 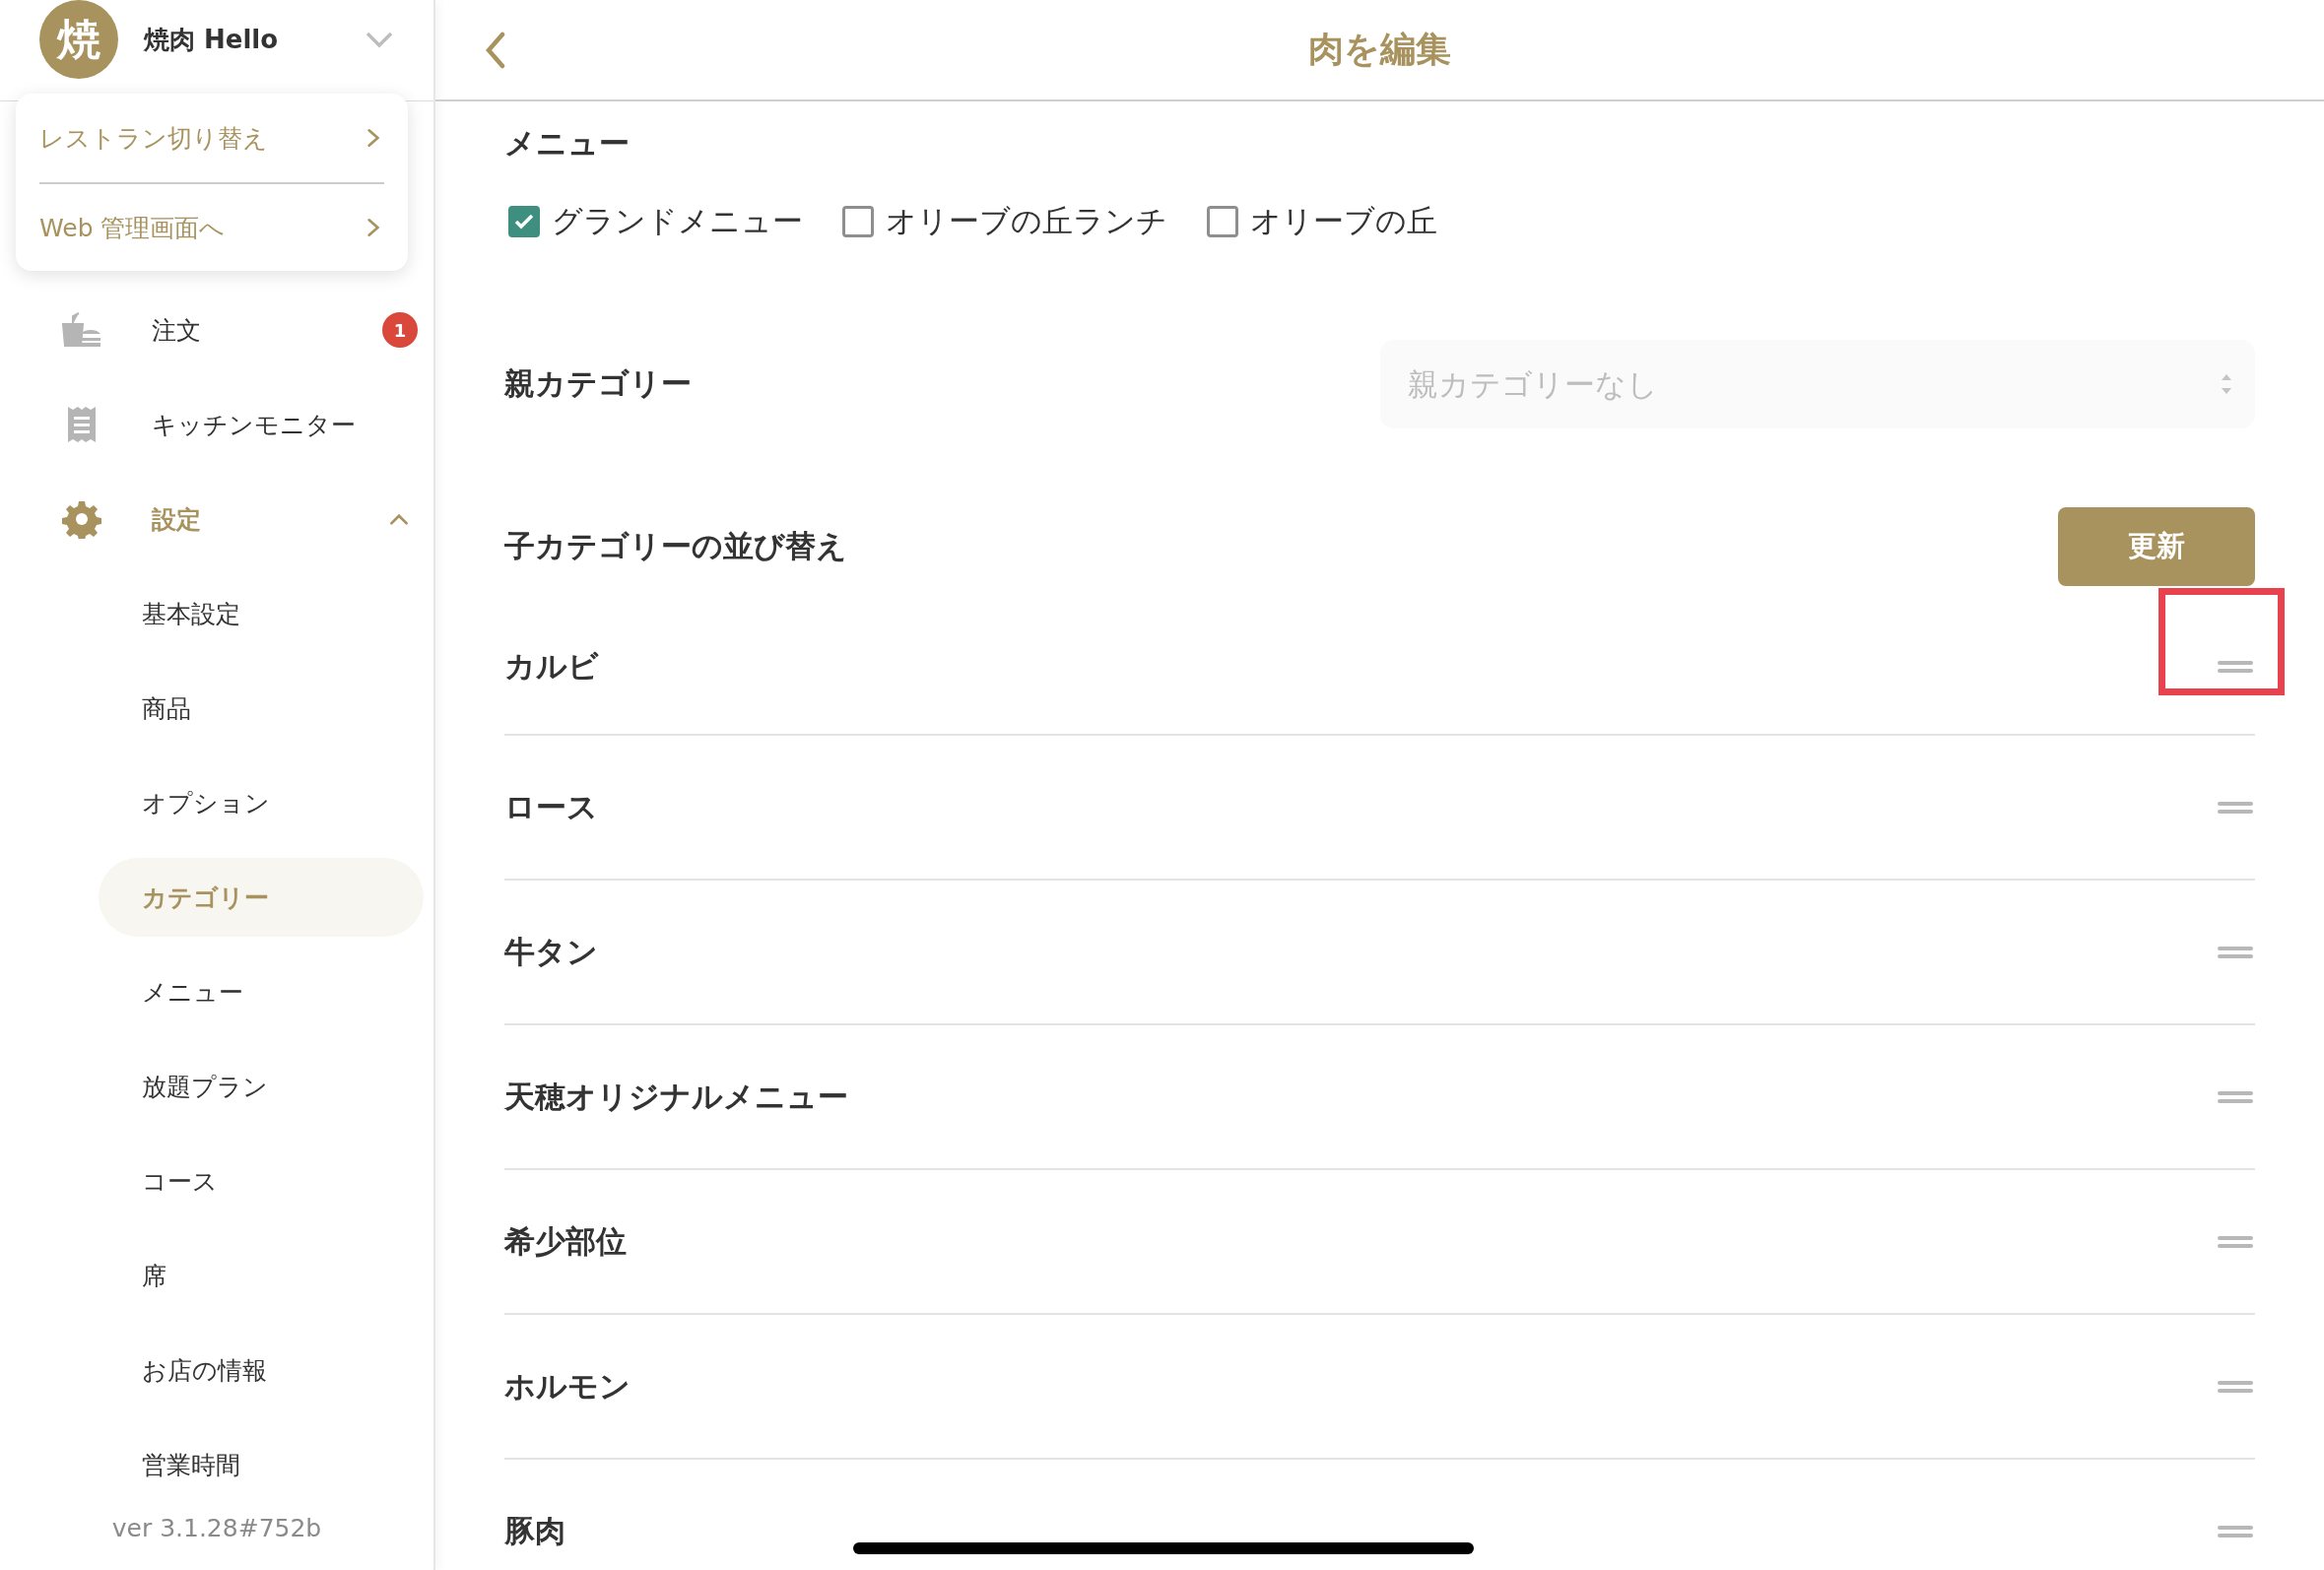 What do you see at coordinates (598, 383) in the screenshot?
I see `field-label: 親カテゴリー` at bounding box center [598, 383].